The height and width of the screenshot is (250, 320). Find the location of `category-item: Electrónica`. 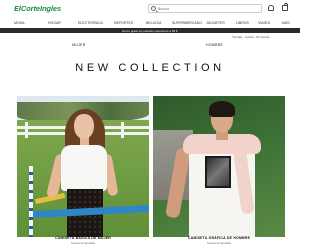

category-item: Electrónica is located at coordinates (90, 23).